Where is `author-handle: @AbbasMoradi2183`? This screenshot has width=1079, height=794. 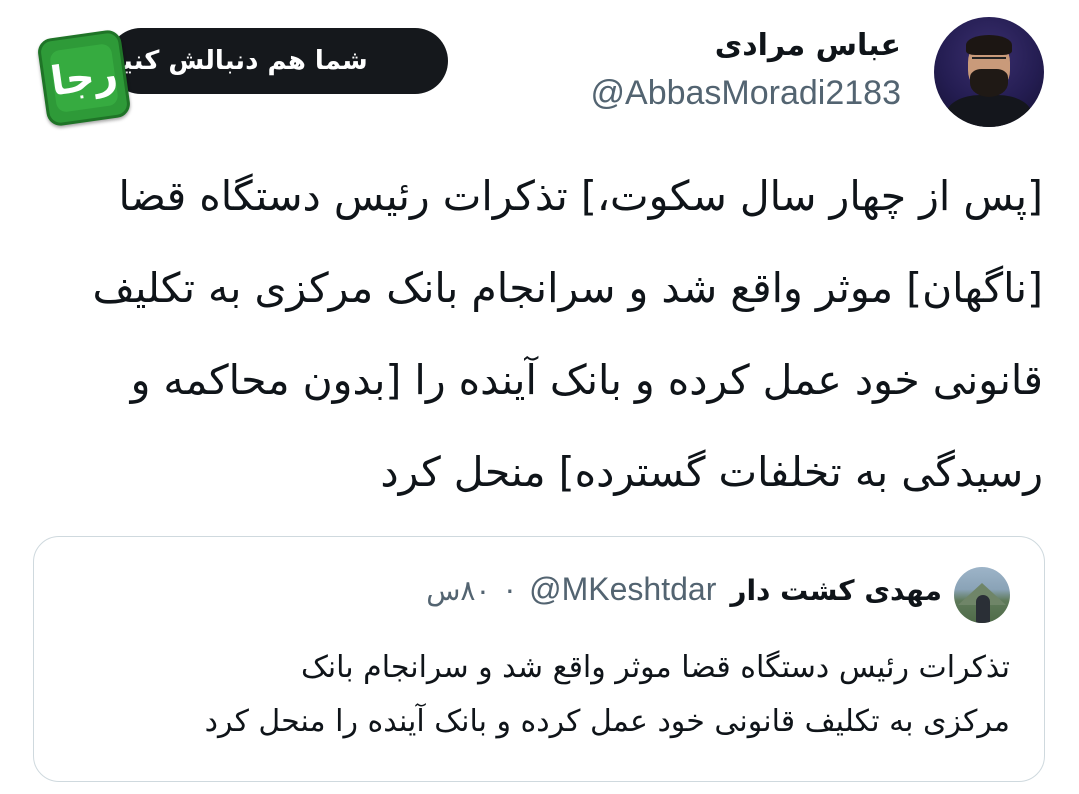 author-handle: @AbbasMoradi2183 is located at coordinates (746, 93).